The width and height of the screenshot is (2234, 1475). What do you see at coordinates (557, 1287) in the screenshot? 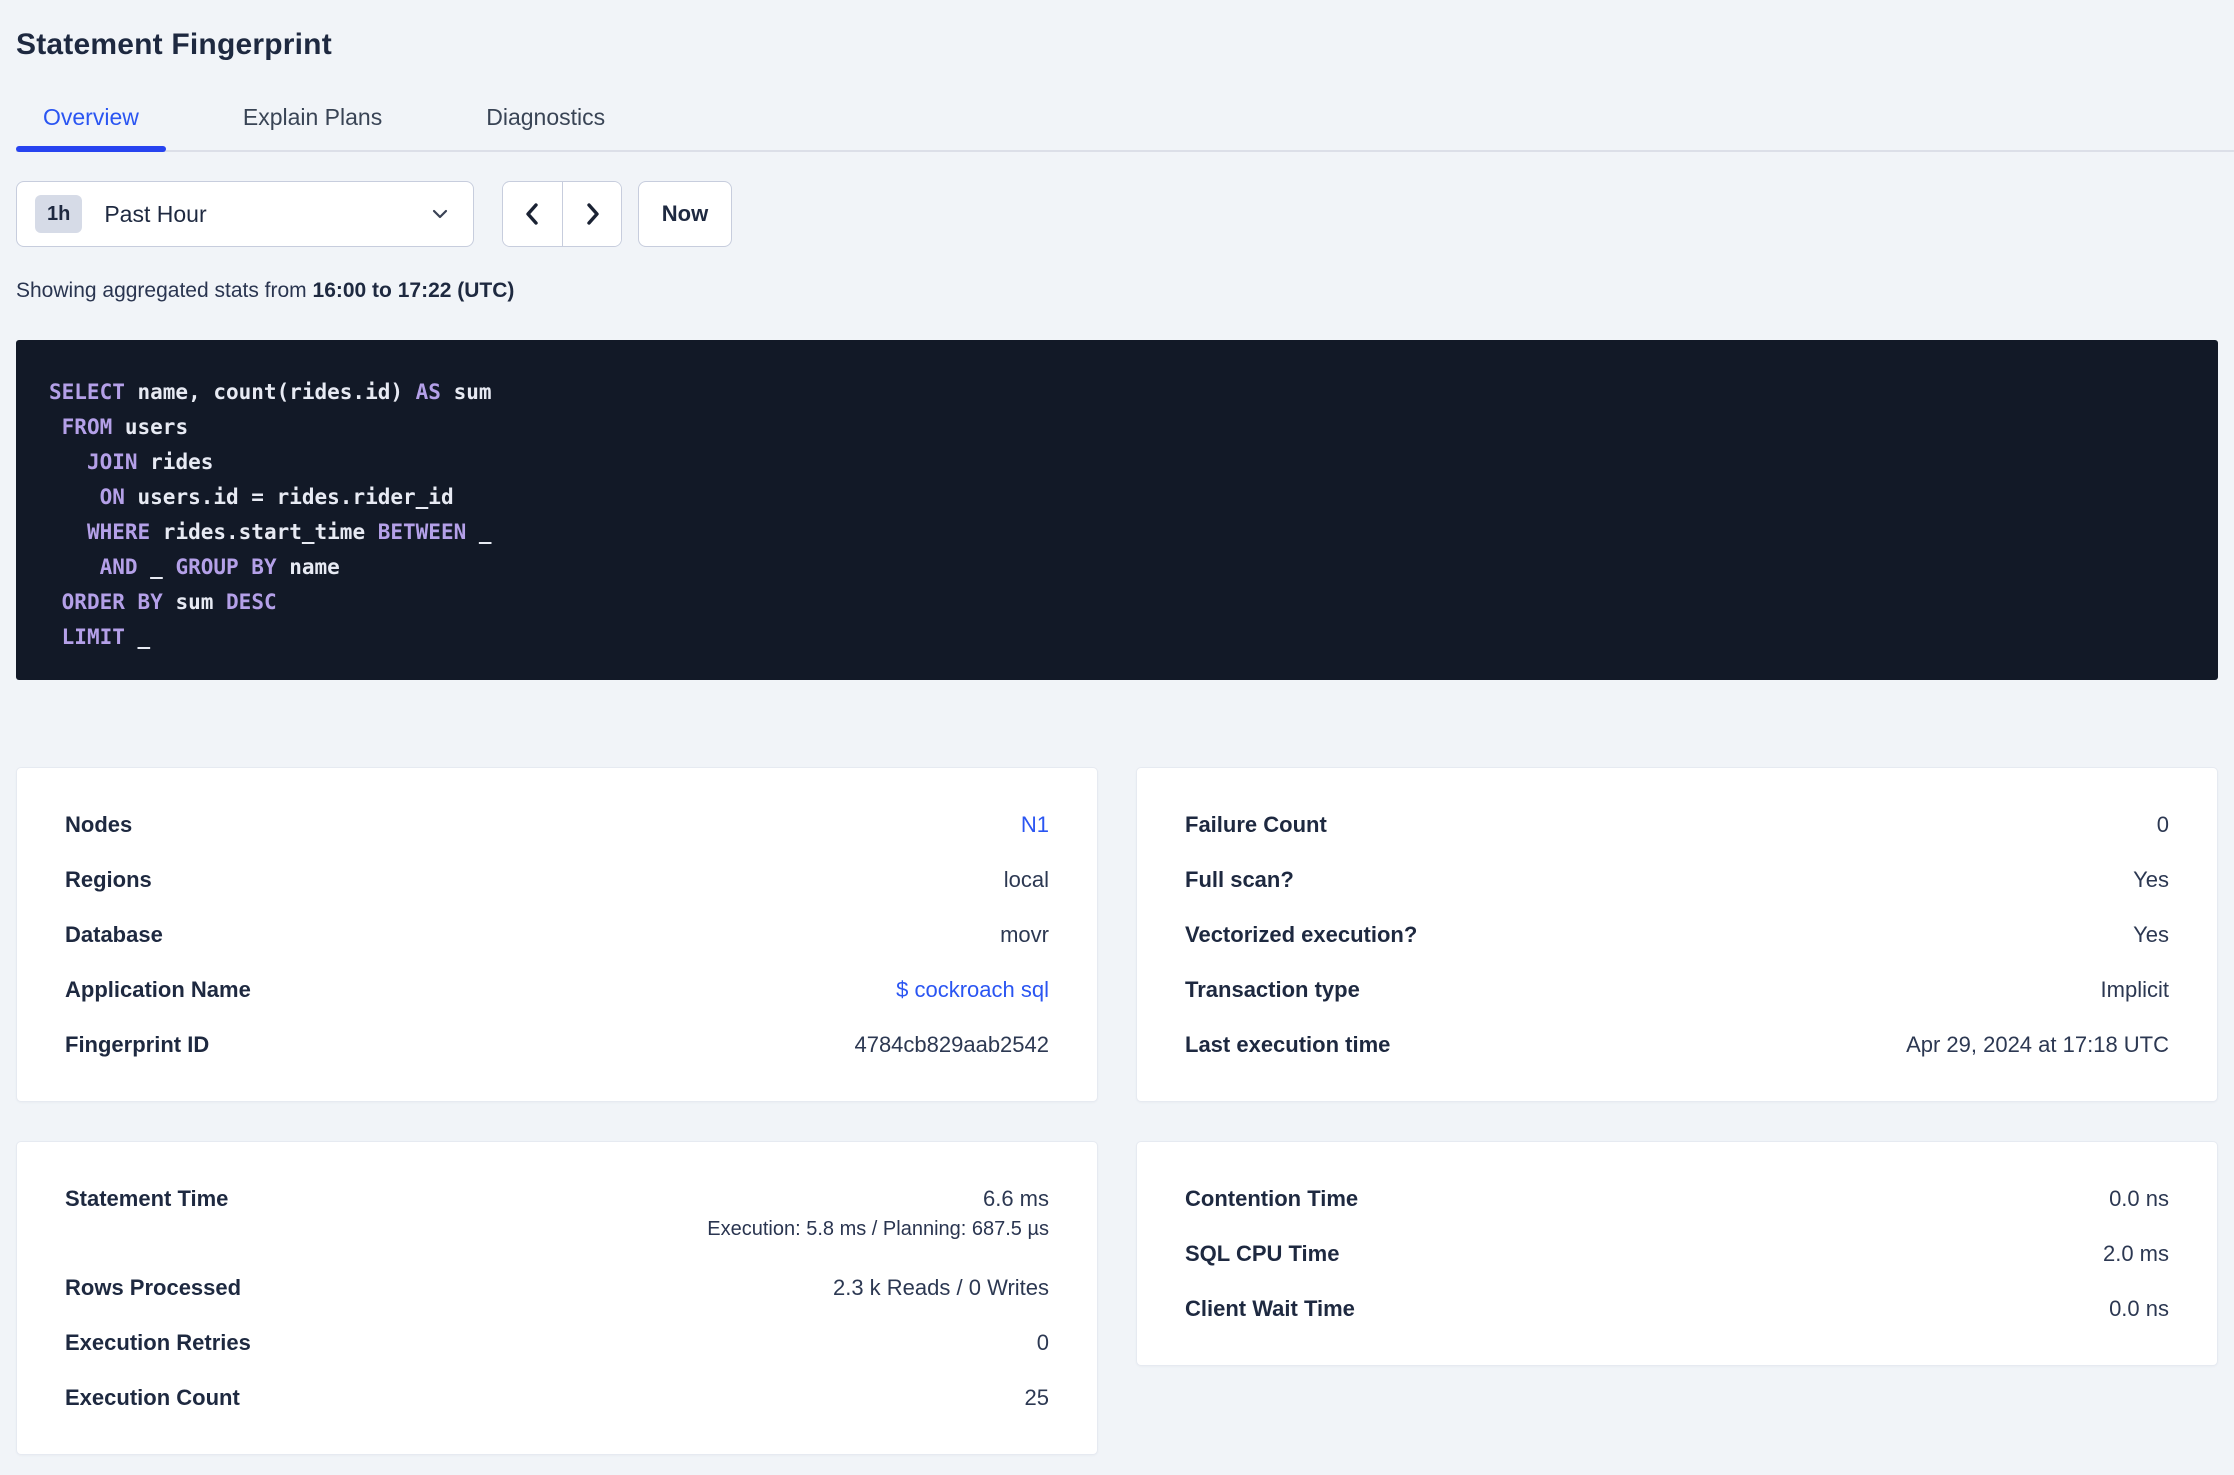
I see `stat-row-rows-processed: Rows Processed 2.3 k Reads / 0 Writes` at bounding box center [557, 1287].